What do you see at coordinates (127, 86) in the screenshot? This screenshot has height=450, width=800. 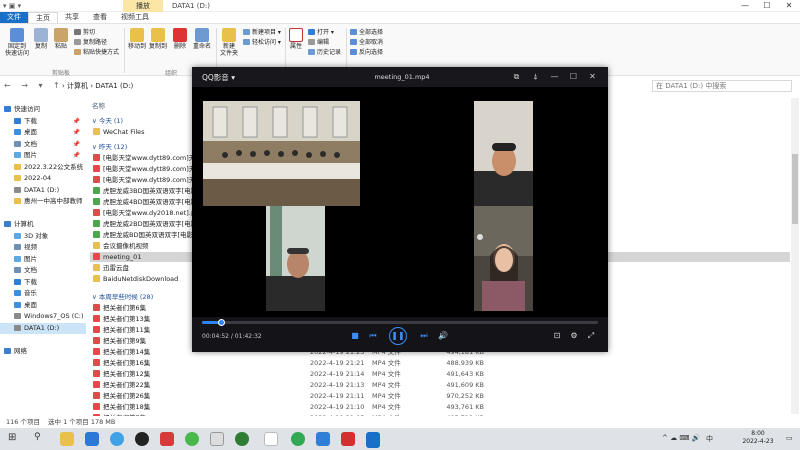 I see `address-bar: › 计算机 › DATA1 (D:)` at bounding box center [127, 86].